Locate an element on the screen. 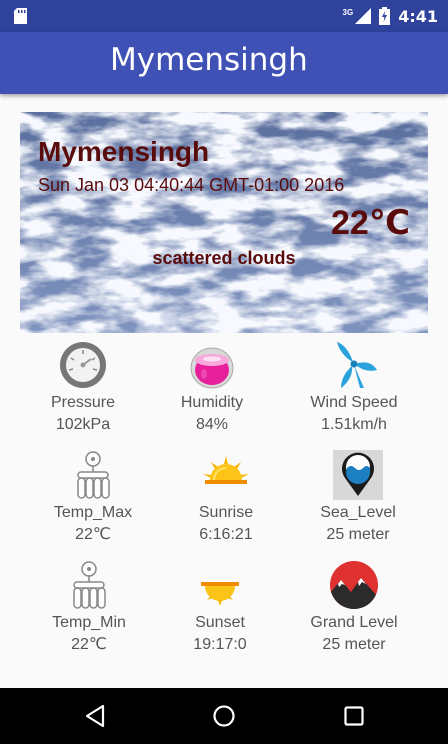 The height and width of the screenshot is (744, 448). detail-label: Sea_Level is located at coordinates (358, 512).